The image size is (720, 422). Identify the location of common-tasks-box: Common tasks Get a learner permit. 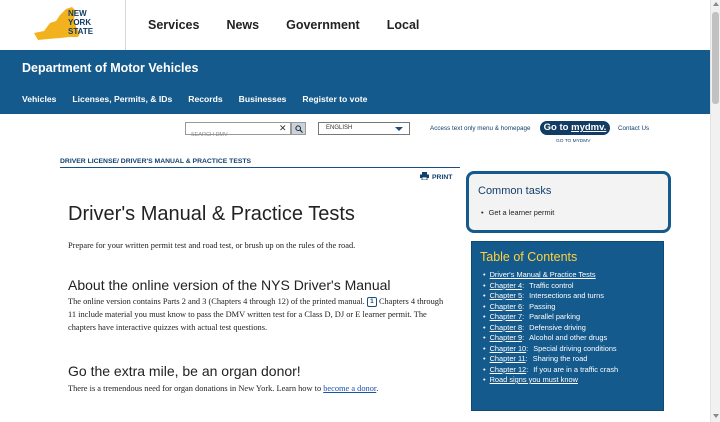
(568, 202).